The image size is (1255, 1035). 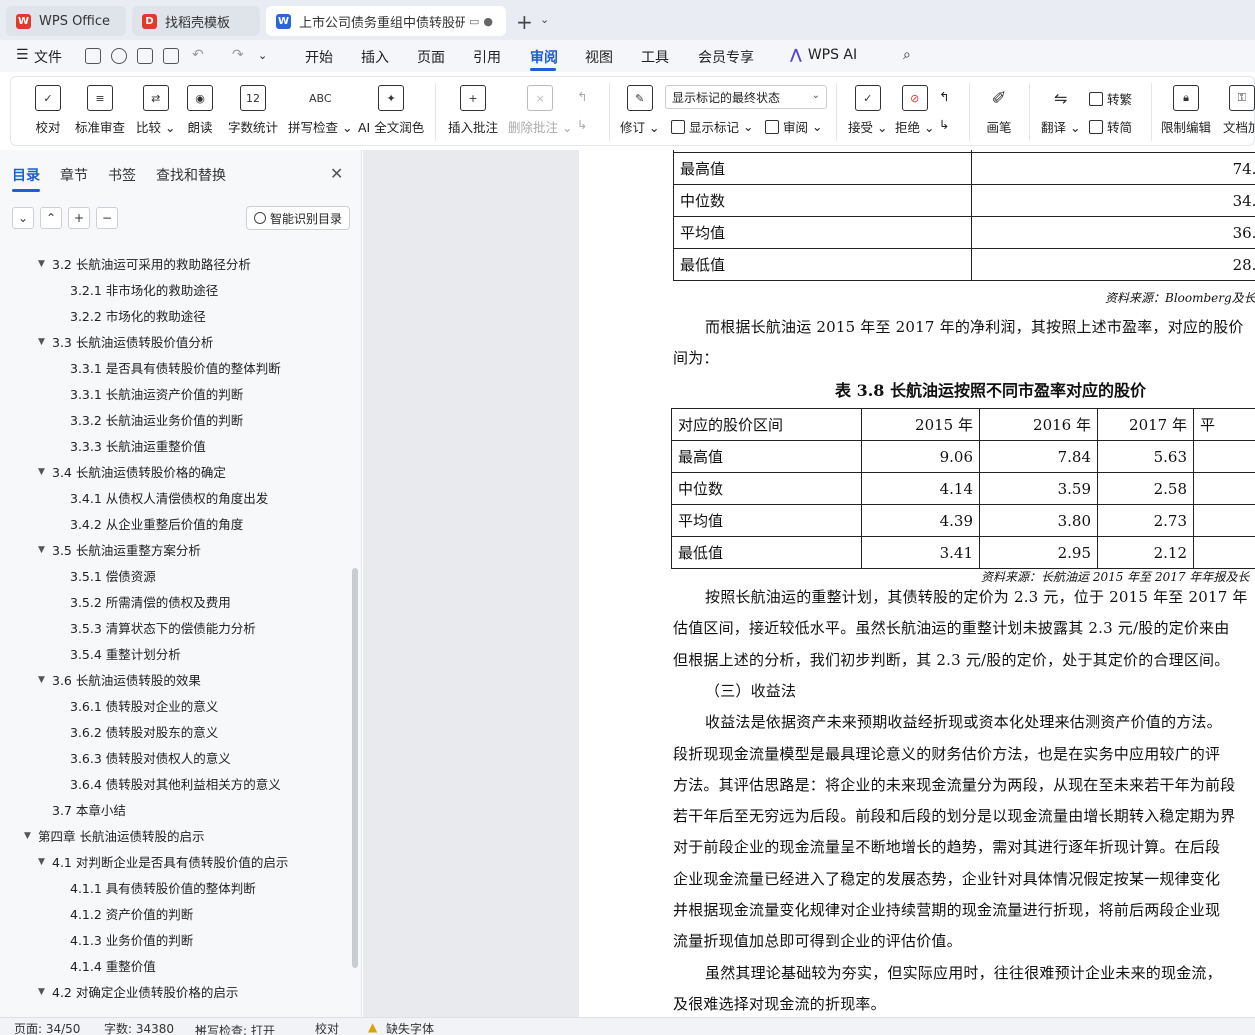 I want to click on to-simplified-button: 转简, so click(x=1110, y=126).